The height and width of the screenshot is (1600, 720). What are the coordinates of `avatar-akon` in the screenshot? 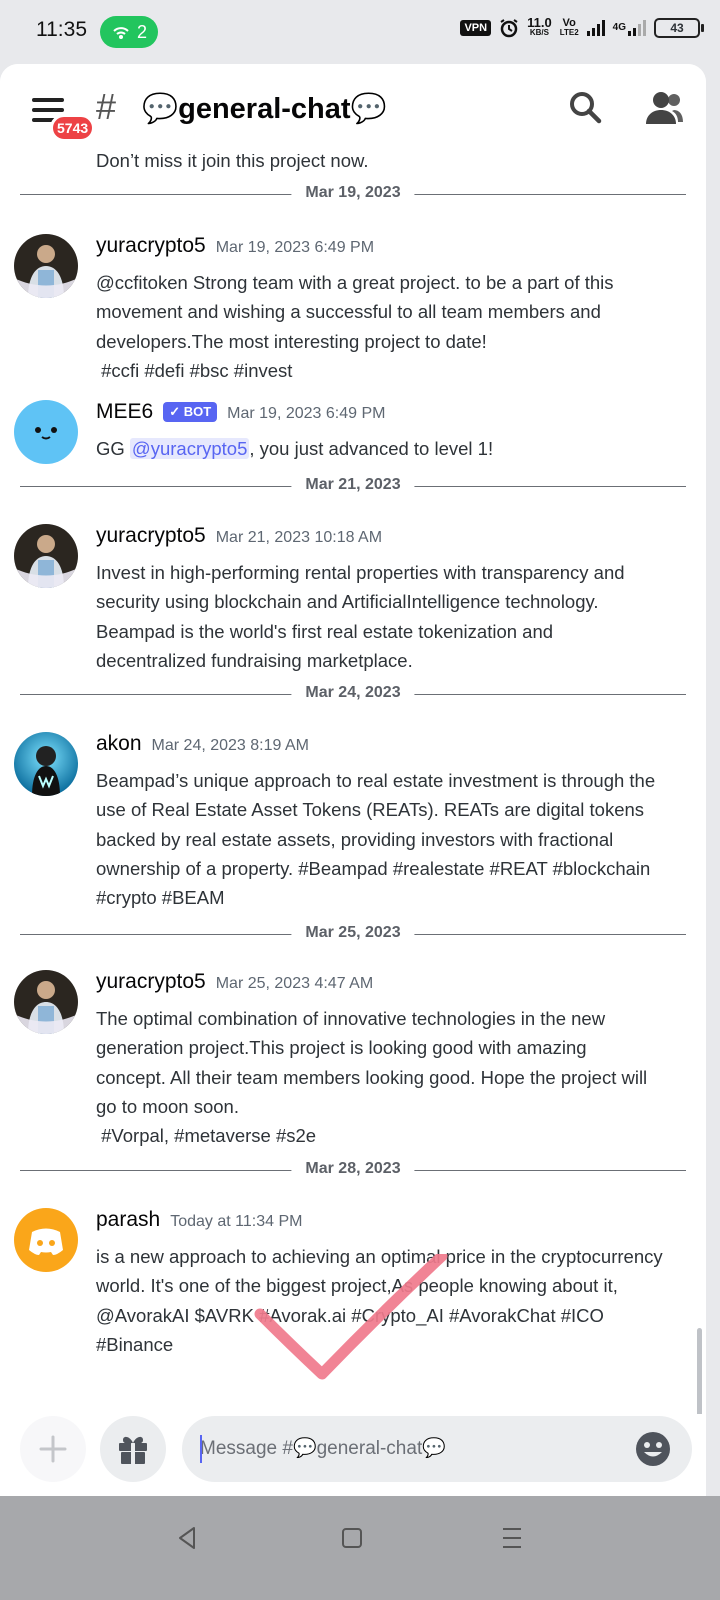 It's located at (46, 764).